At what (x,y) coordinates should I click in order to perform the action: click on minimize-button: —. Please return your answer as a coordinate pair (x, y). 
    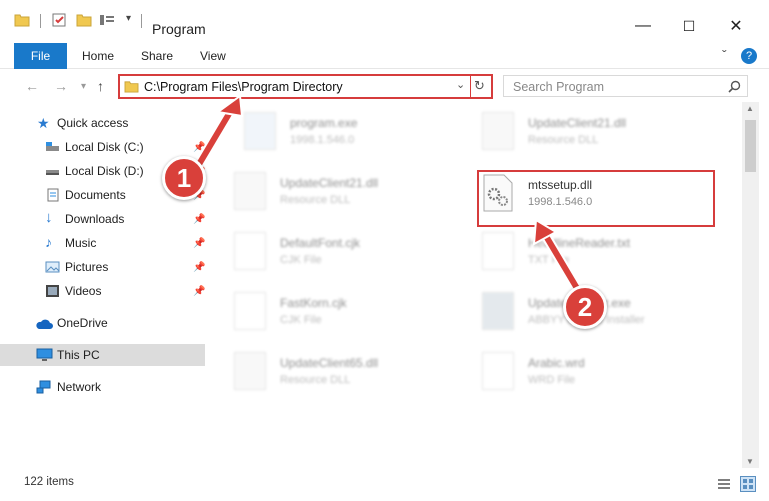
    Looking at the image, I should click on (643, 26).